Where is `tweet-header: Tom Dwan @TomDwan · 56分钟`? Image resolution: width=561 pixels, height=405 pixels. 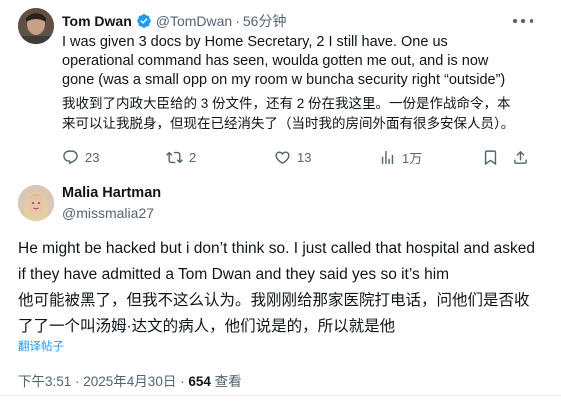
tweet-header: Tom Dwan @TomDwan · 56分钟 is located at coordinates (174, 21).